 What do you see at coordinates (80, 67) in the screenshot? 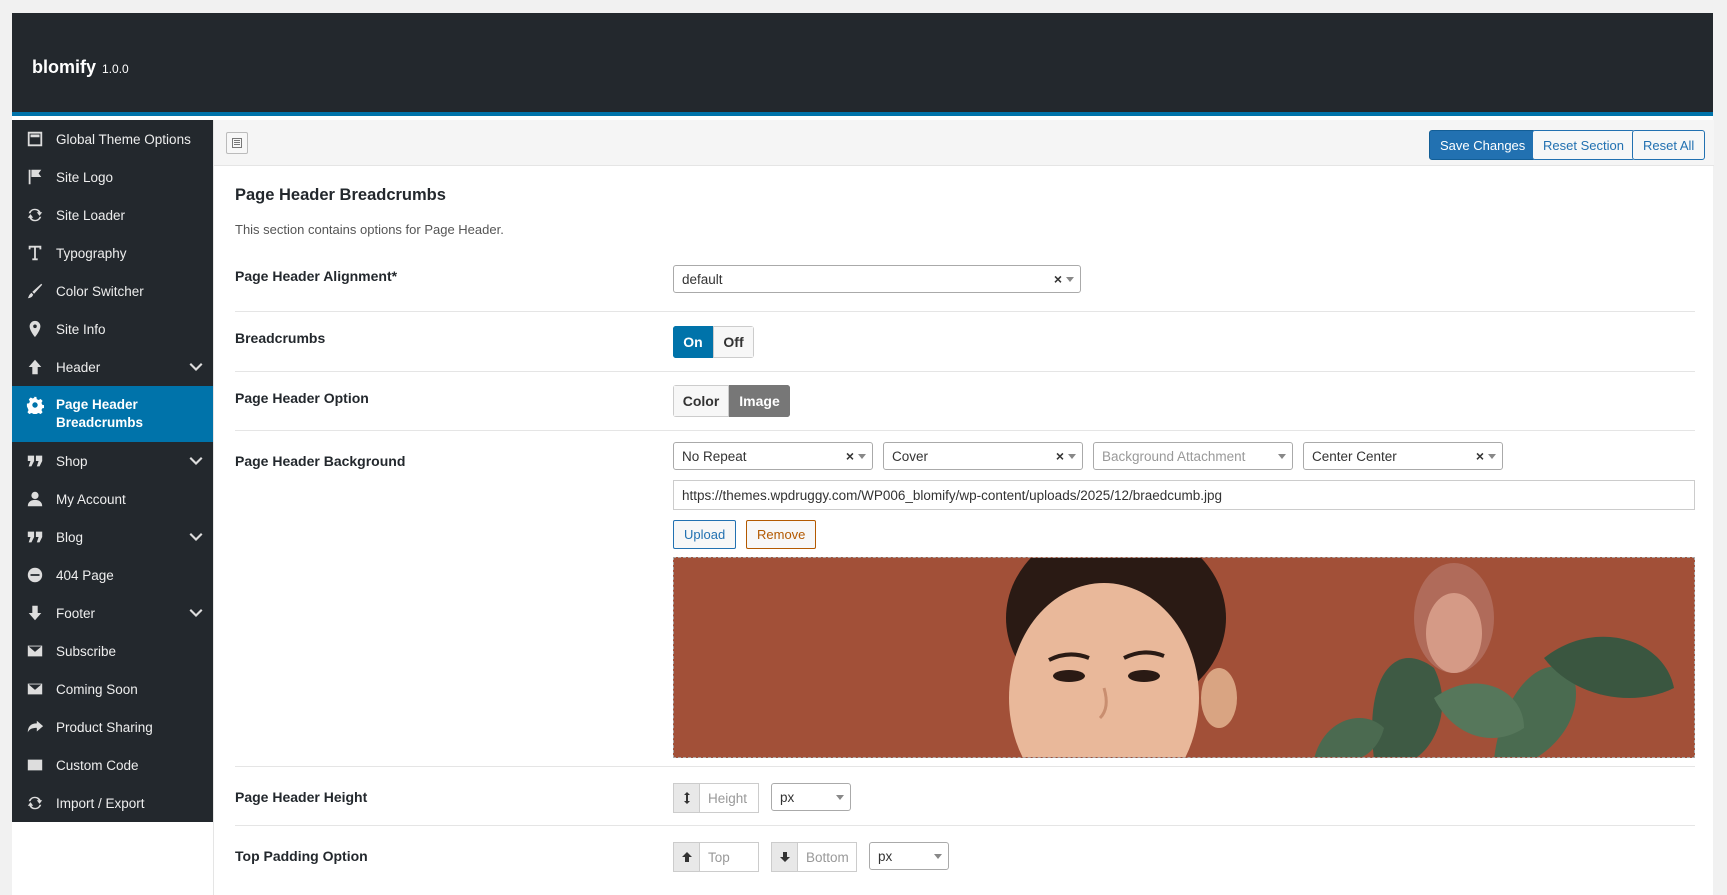
I see `brand: blomify 1.0.0` at bounding box center [80, 67].